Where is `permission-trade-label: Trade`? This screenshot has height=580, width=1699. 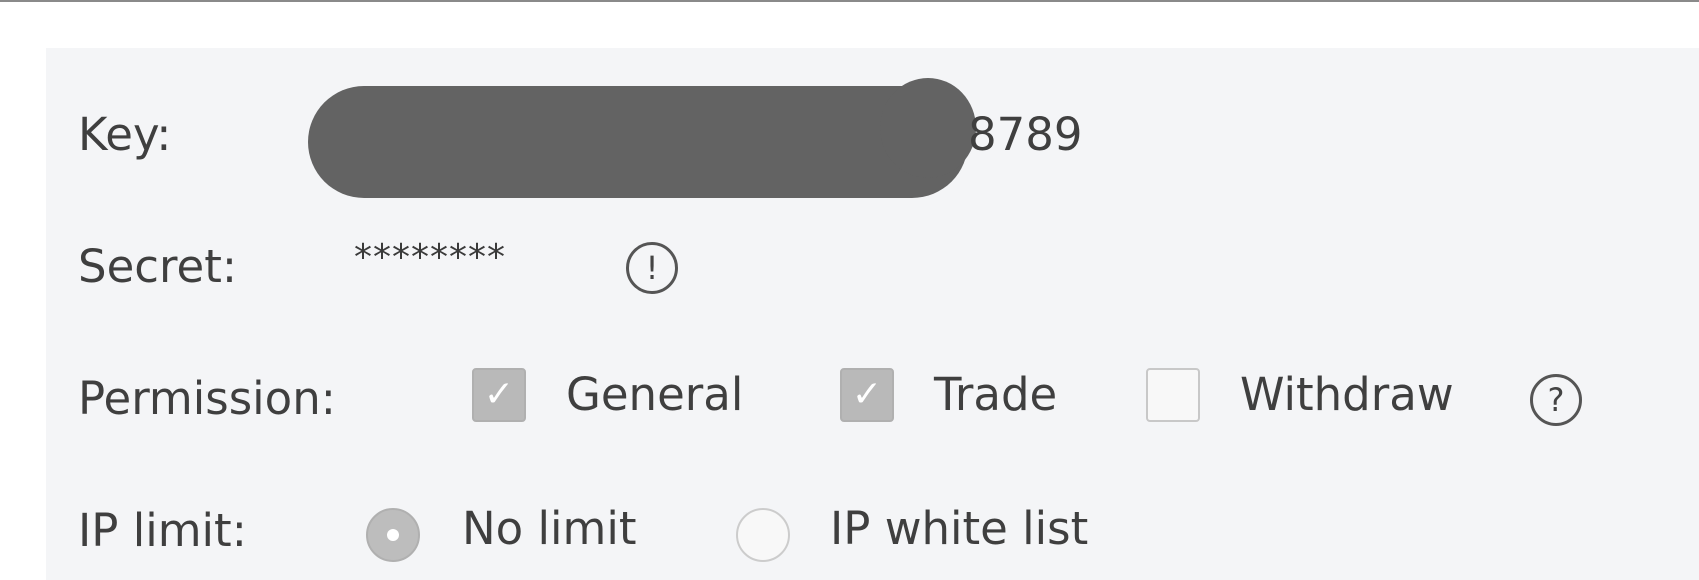
permission-trade-label: Trade is located at coordinates (995, 394).